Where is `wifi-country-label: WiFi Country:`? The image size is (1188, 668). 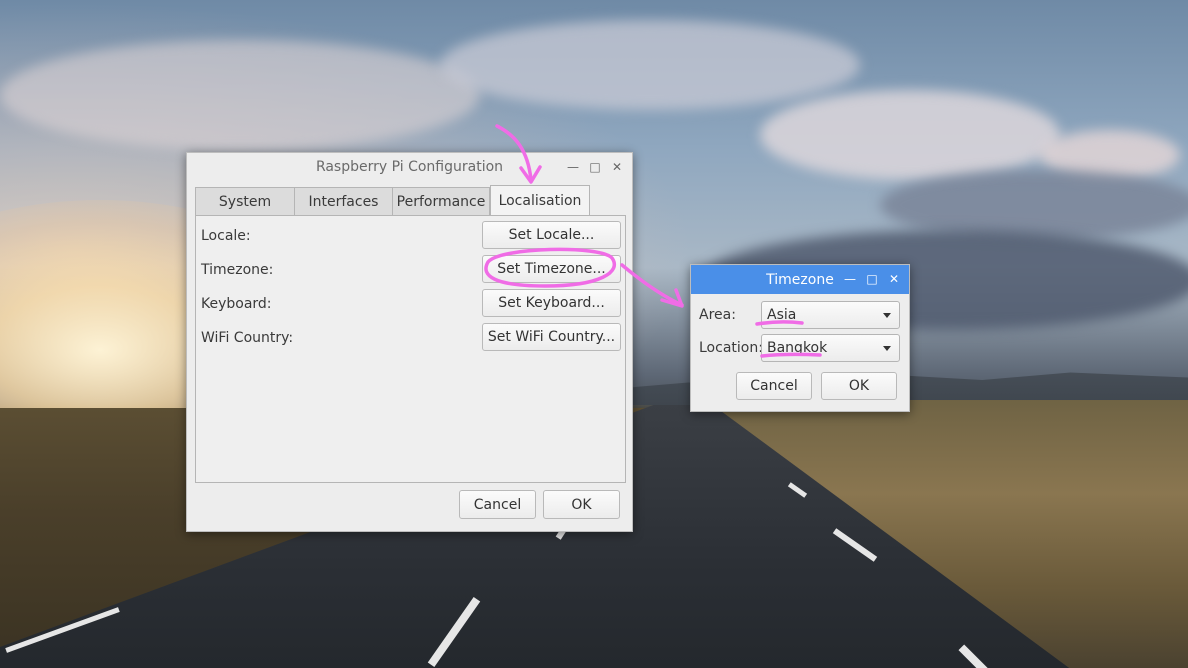
wifi-country-label: WiFi Country: is located at coordinates (247, 338).